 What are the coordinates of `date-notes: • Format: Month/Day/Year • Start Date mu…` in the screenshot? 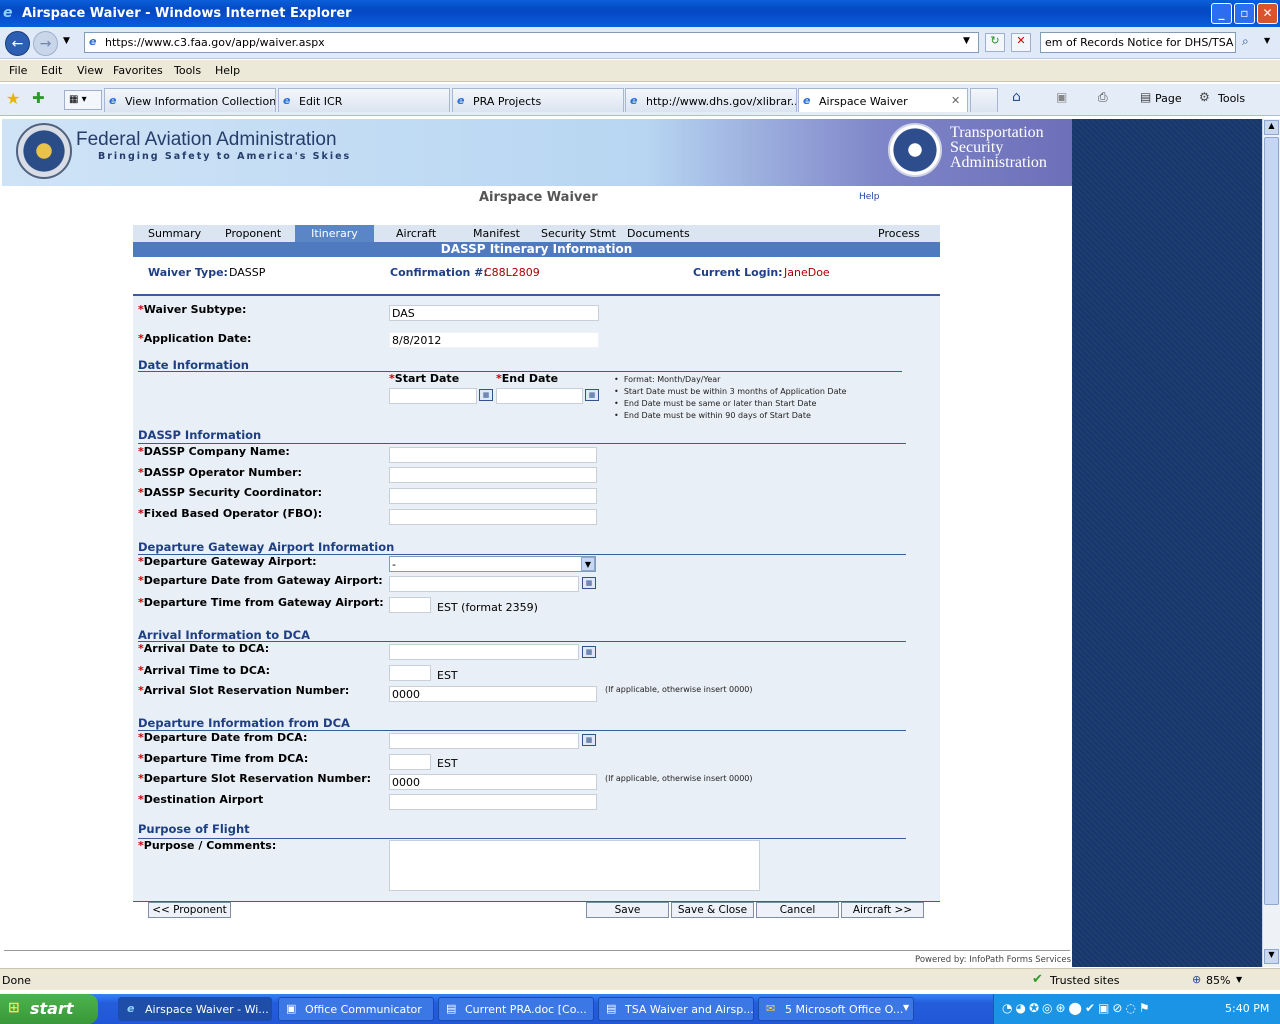 It's located at (730, 397).